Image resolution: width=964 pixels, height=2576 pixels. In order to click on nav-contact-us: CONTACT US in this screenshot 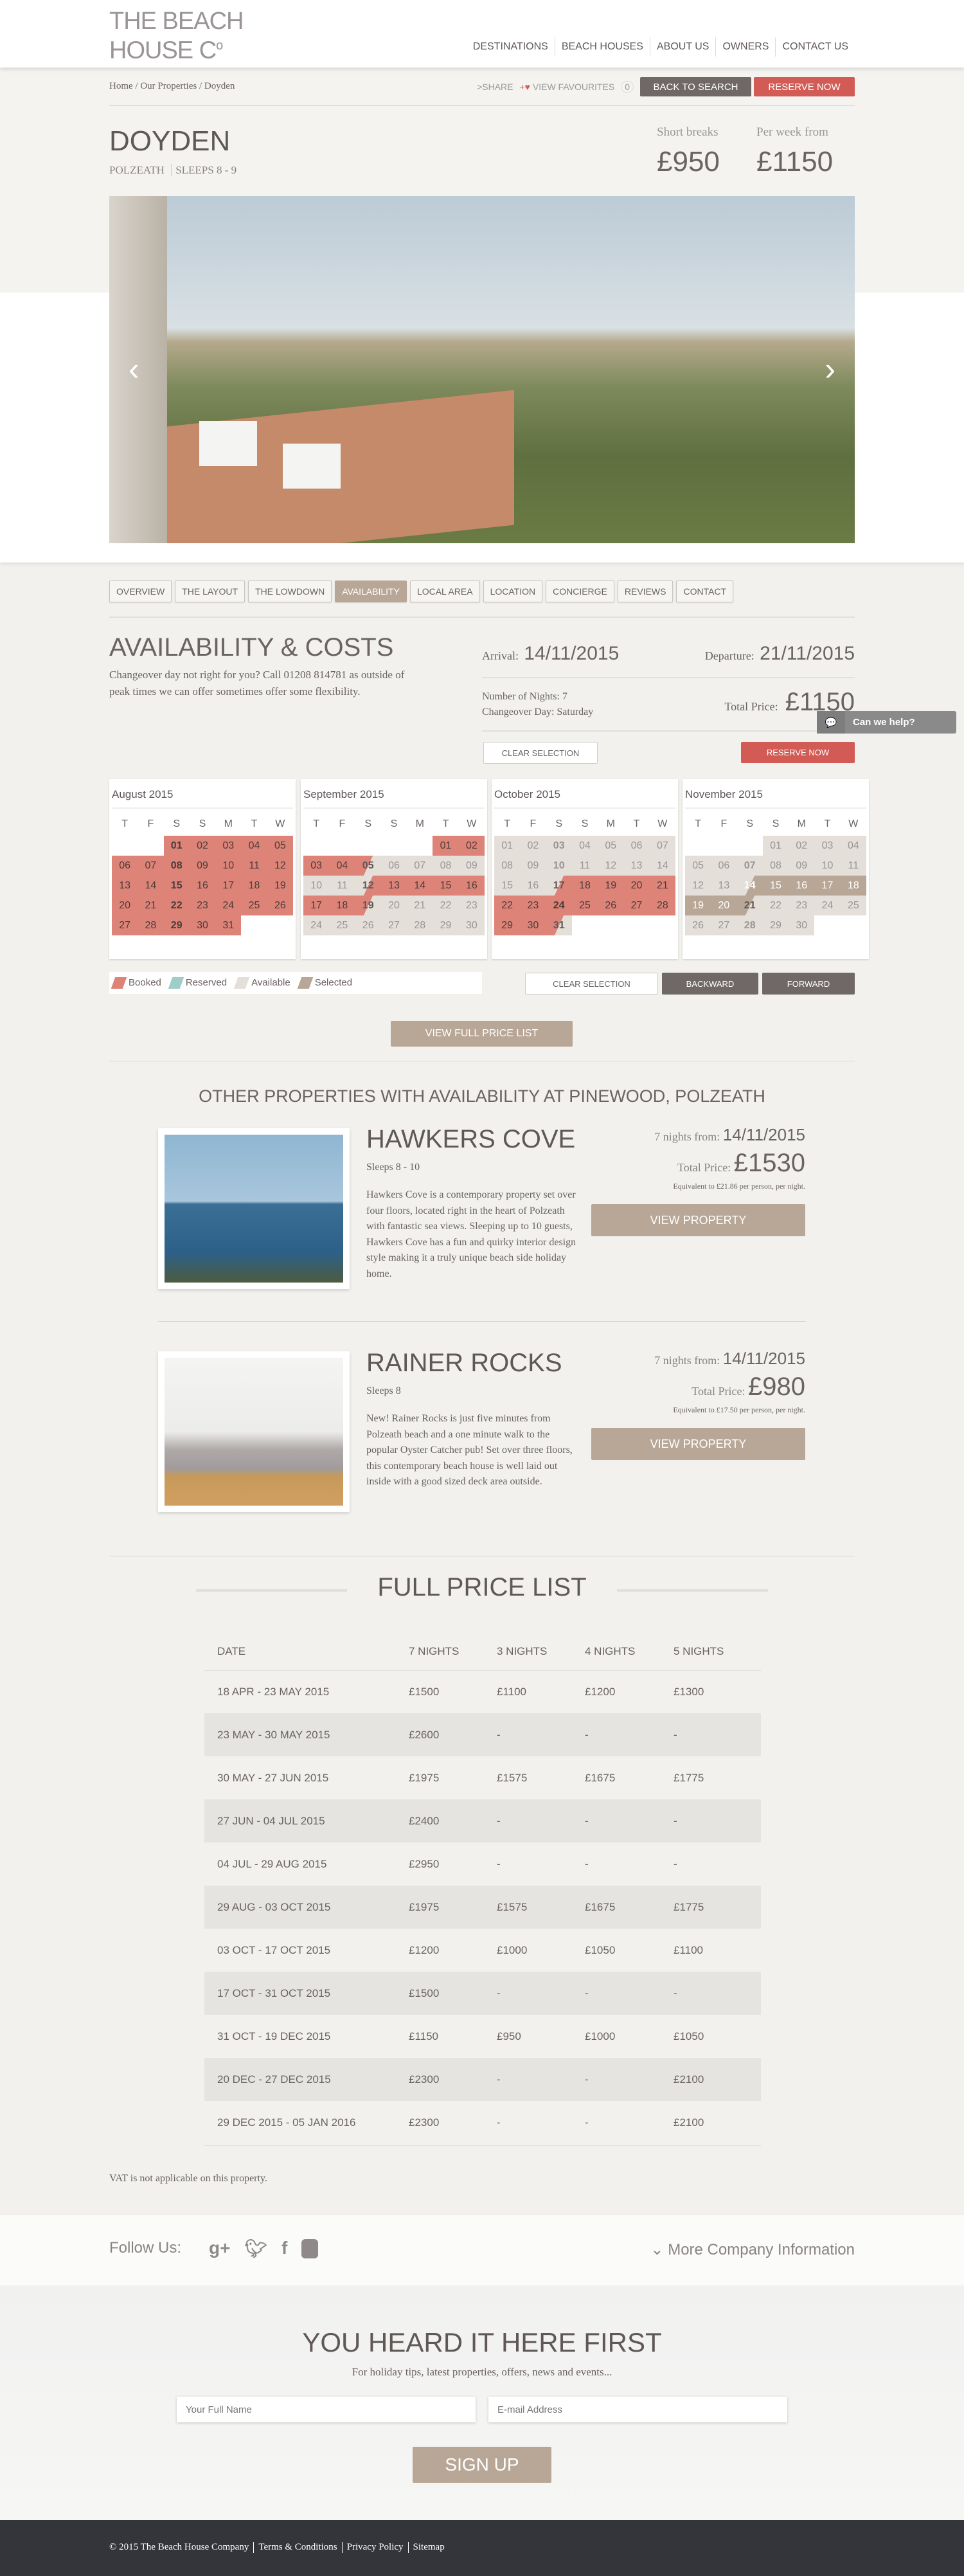, I will do `click(815, 47)`.